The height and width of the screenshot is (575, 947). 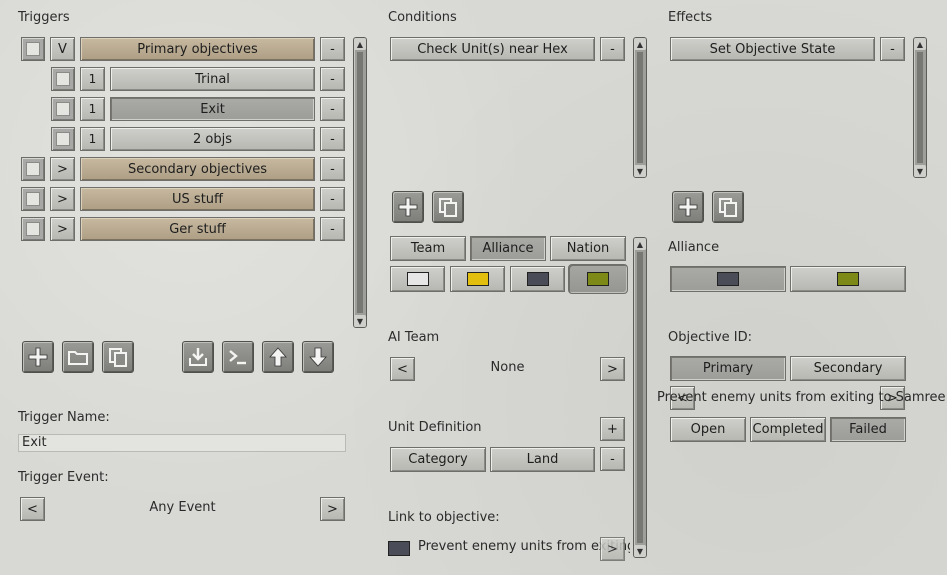 I want to click on conditions-title: Conditions, so click(x=422, y=17).